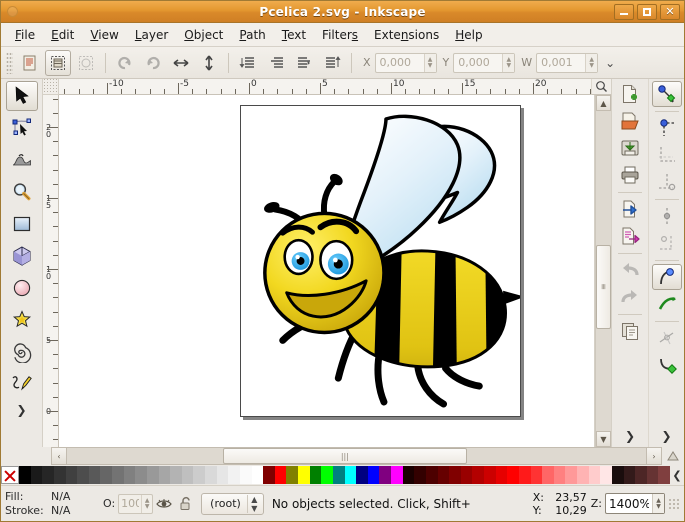  What do you see at coordinates (667, 365) in the screenshot?
I see `snap-to-smooth-node-icon` at bounding box center [667, 365].